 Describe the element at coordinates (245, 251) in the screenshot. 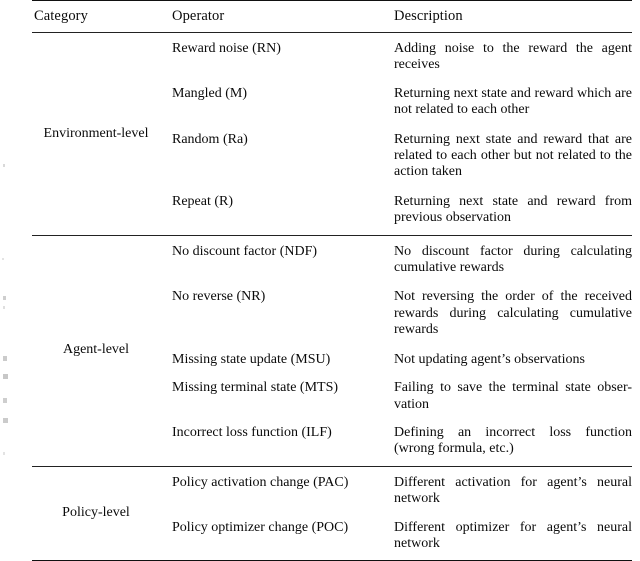

I see `operator-cell: No discount factor (NDF)` at that location.